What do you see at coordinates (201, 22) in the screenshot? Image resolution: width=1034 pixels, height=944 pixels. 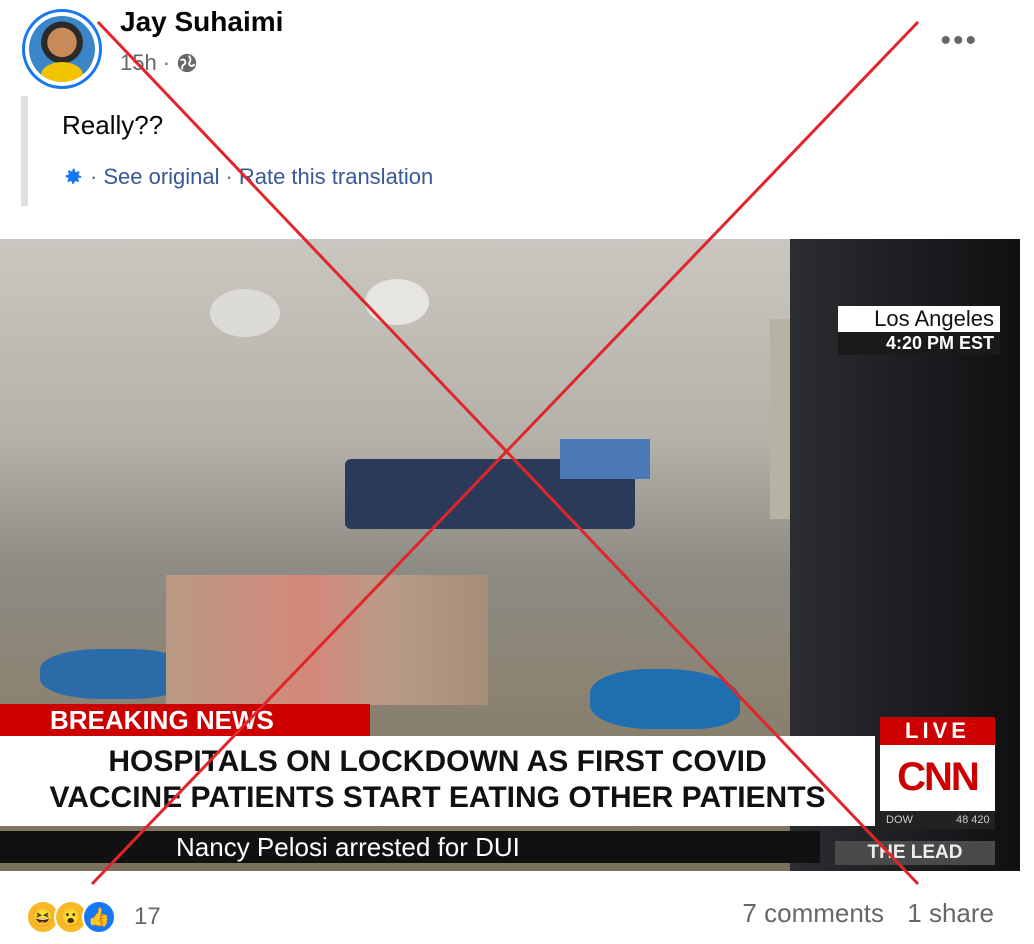 I see `author-name: Jay Suhaimi` at bounding box center [201, 22].